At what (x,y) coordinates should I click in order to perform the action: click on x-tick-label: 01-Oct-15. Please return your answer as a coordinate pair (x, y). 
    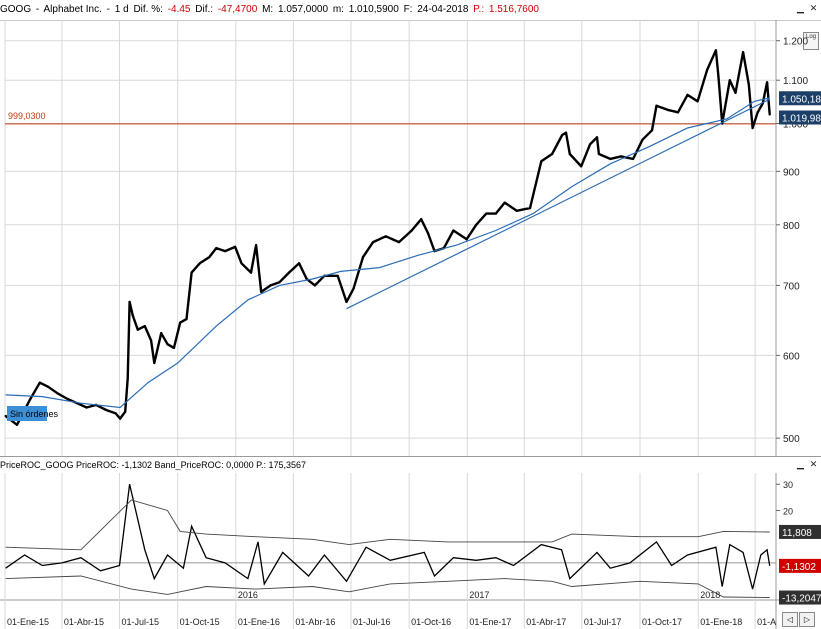
    Looking at the image, I should click on (200, 622).